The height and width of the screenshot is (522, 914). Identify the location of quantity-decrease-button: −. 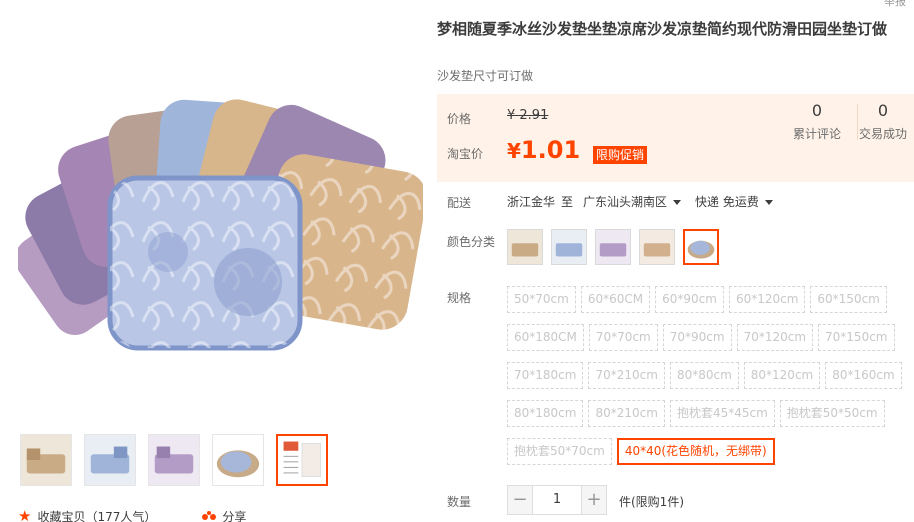
(520, 500).